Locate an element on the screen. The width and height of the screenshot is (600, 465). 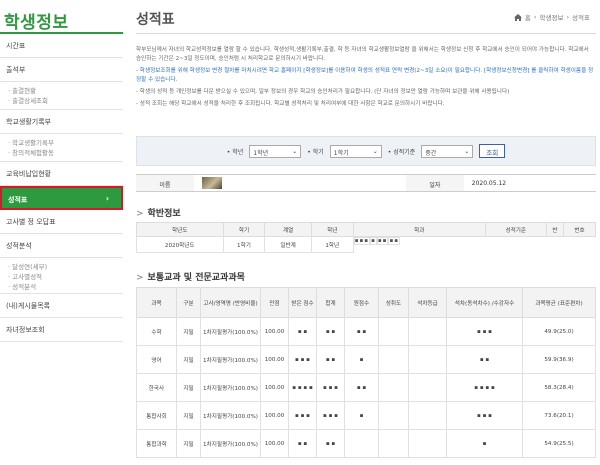
sidebar-subitem-creative: · 창의적체험활동 is located at coordinates (65, 152).